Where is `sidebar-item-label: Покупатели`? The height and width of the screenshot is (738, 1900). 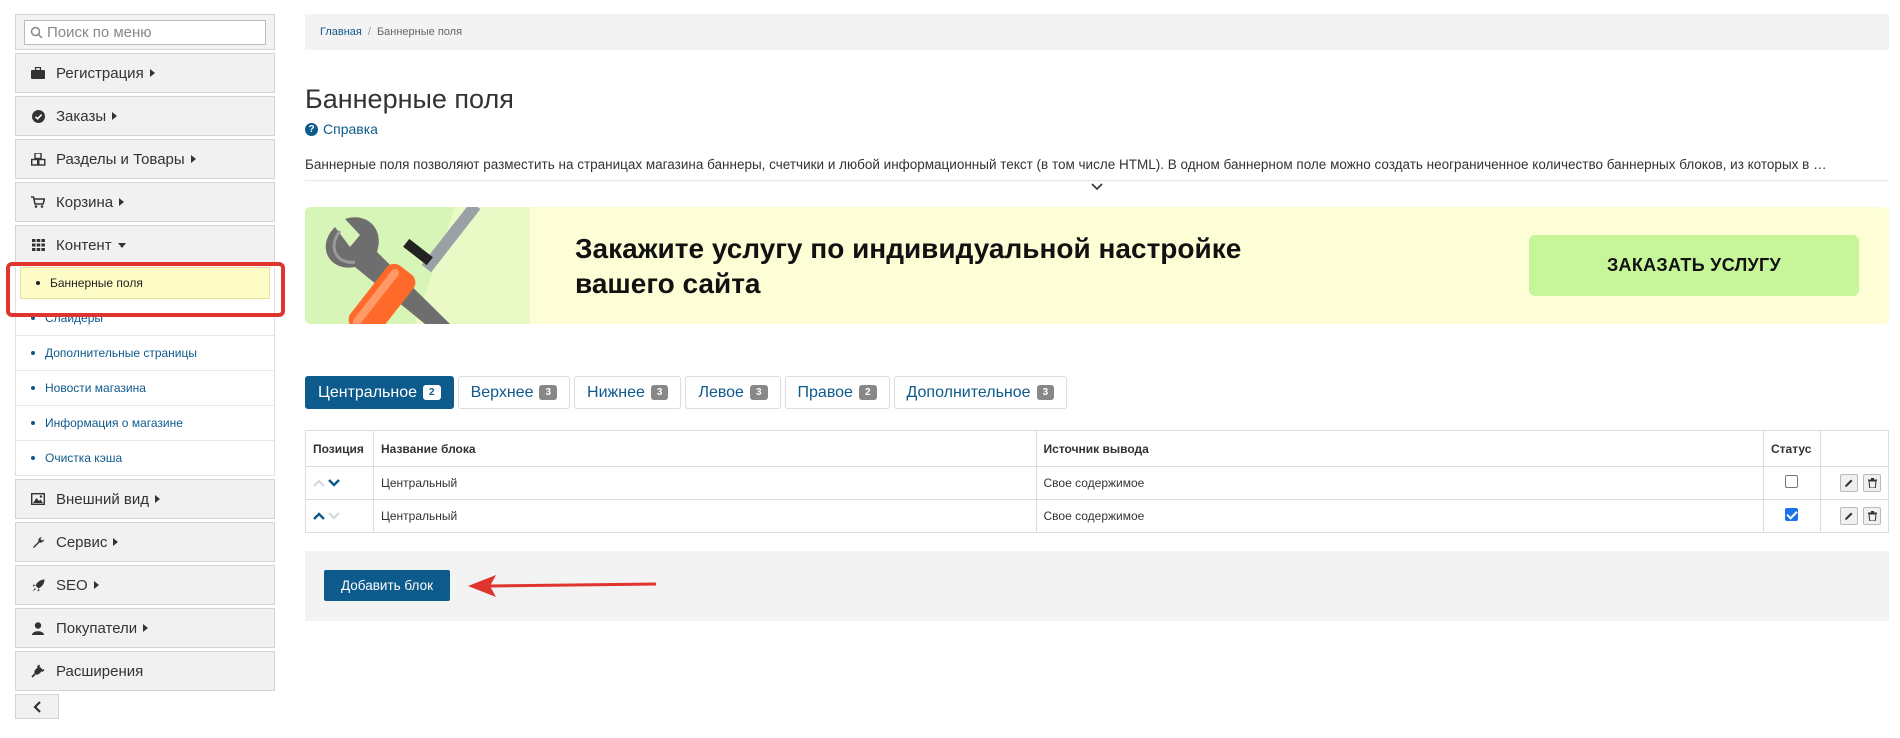 sidebar-item-label: Покупатели is located at coordinates (97, 628).